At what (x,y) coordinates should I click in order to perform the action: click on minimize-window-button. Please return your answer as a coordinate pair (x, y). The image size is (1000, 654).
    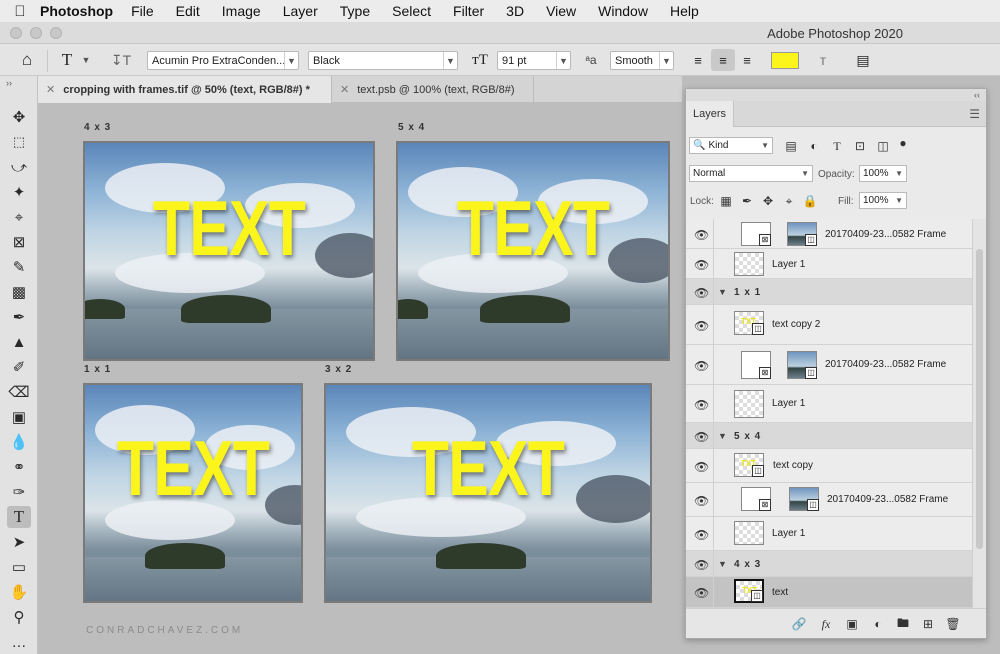
    Looking at the image, I should click on (36, 33).